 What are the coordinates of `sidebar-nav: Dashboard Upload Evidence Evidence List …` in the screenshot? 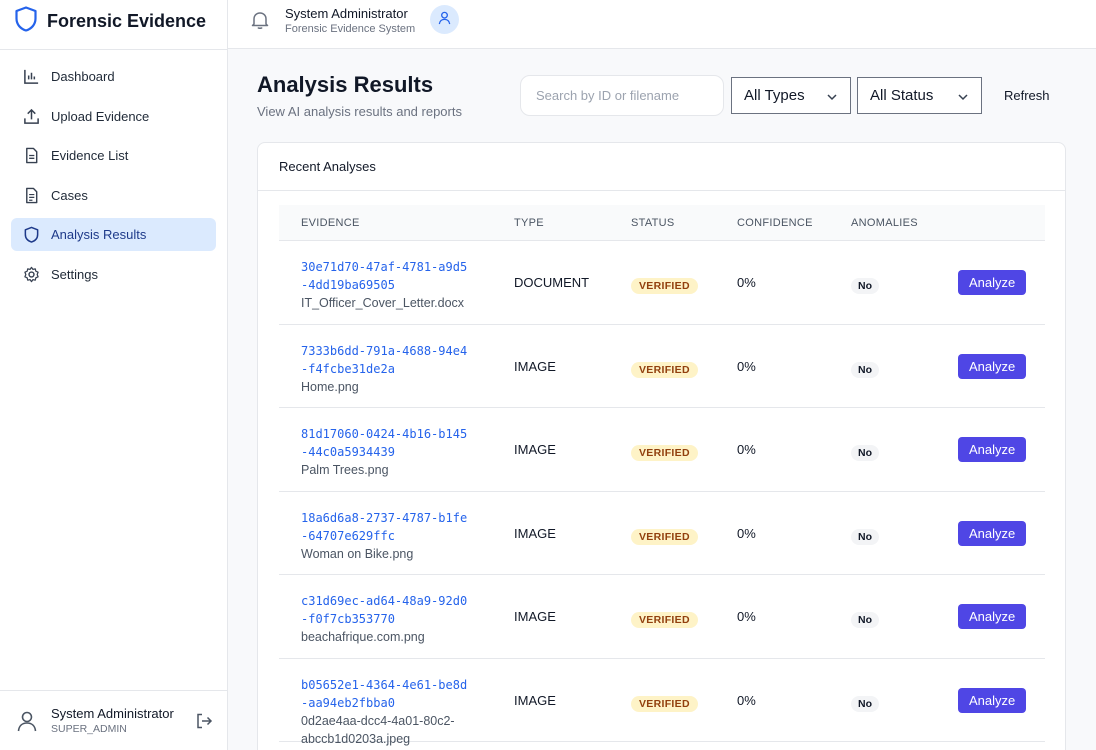 It's located at (113, 178).